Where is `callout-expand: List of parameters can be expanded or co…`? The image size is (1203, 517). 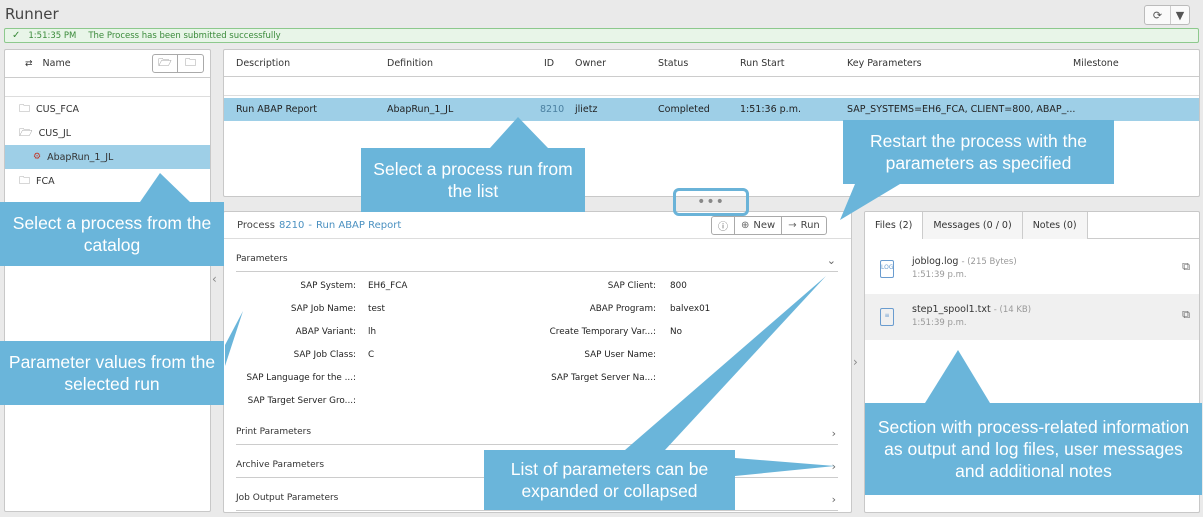 callout-expand: List of parameters can be expanded or co… is located at coordinates (609, 480).